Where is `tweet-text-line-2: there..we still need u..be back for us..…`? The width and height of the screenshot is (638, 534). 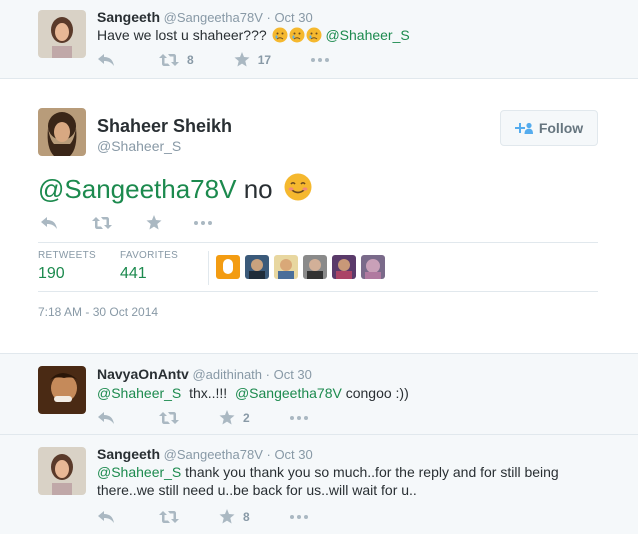 tweet-text-line-2: there..we still need u..be back for us..… is located at coordinates (257, 490).